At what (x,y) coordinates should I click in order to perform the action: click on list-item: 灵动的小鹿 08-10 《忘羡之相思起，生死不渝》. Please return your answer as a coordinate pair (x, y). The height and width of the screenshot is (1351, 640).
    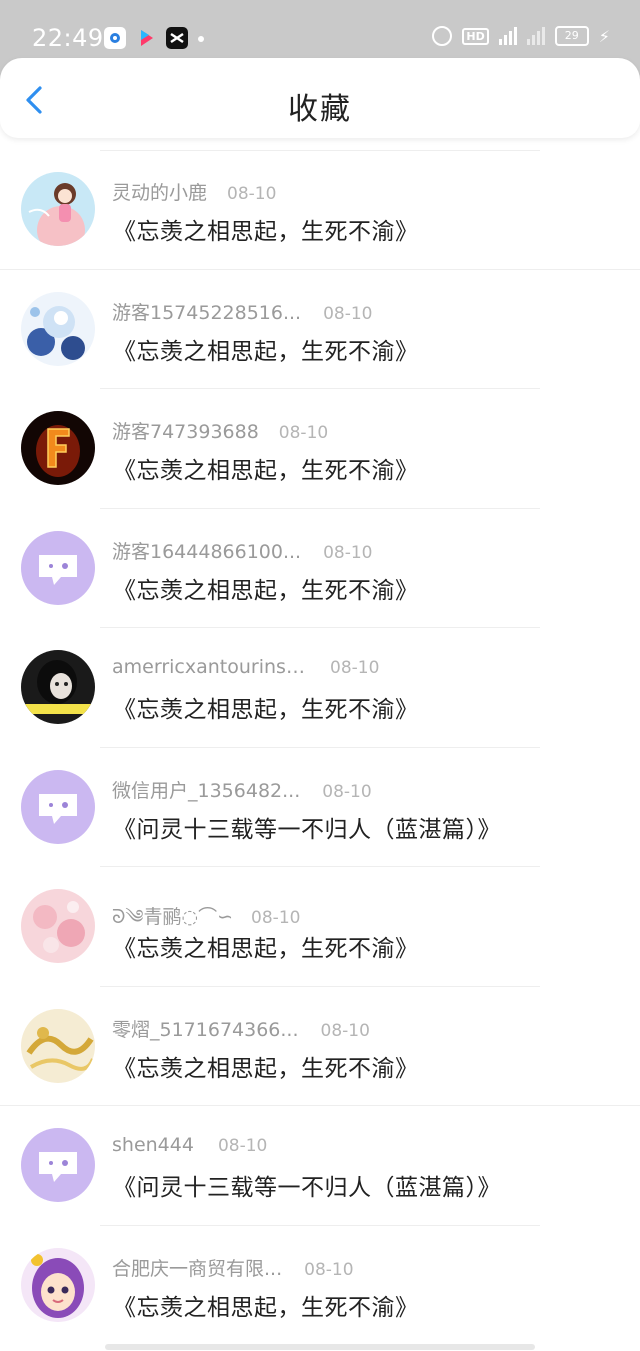
    Looking at the image, I should click on (320, 210).